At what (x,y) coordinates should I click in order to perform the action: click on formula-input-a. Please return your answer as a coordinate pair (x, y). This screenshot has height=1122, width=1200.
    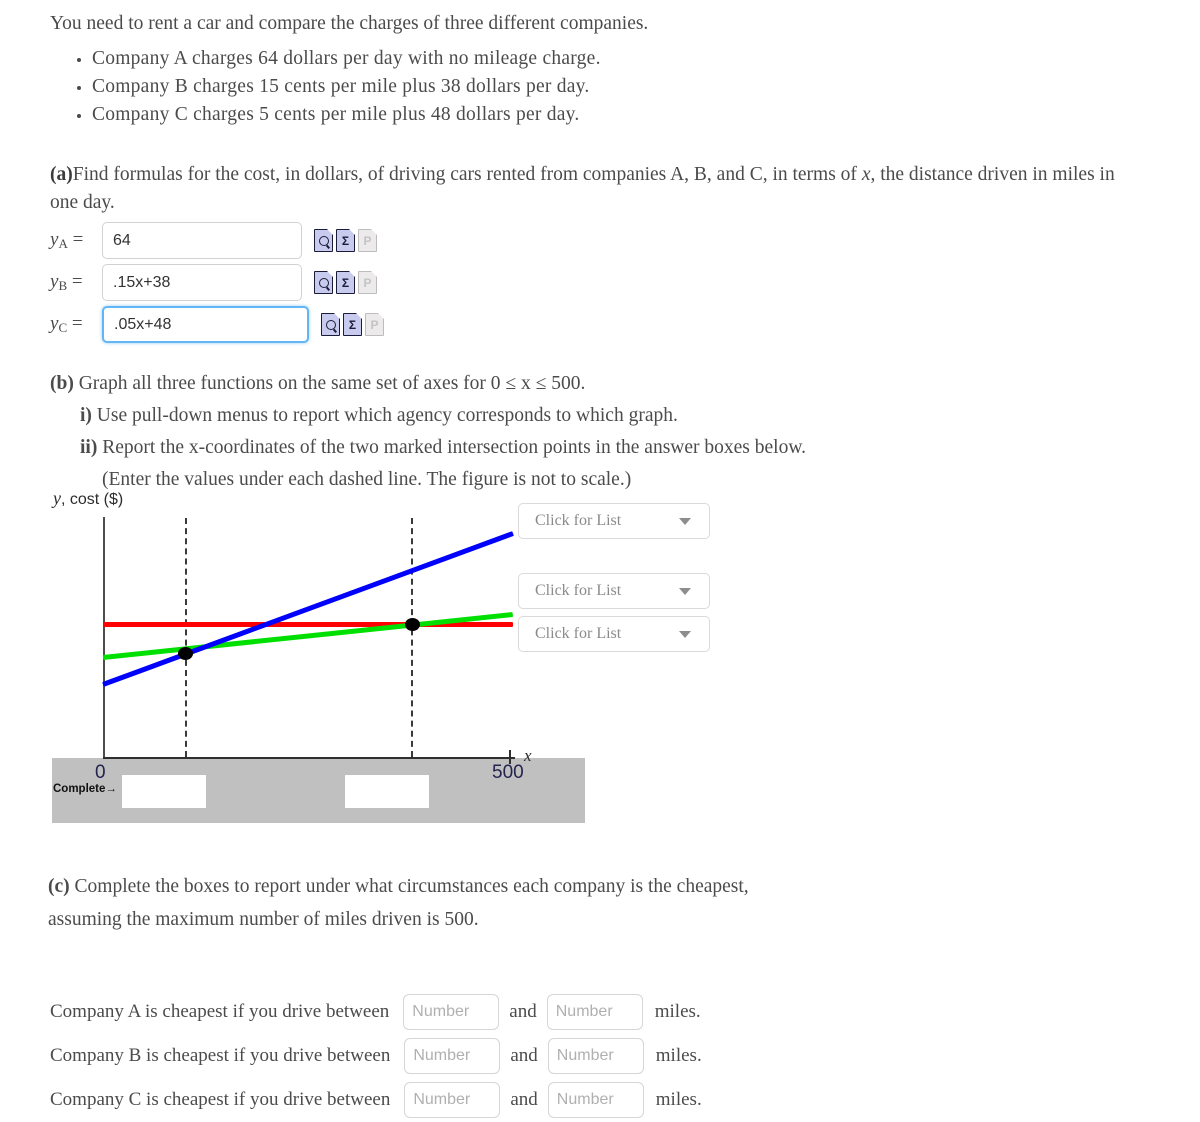
    Looking at the image, I should click on (202, 240).